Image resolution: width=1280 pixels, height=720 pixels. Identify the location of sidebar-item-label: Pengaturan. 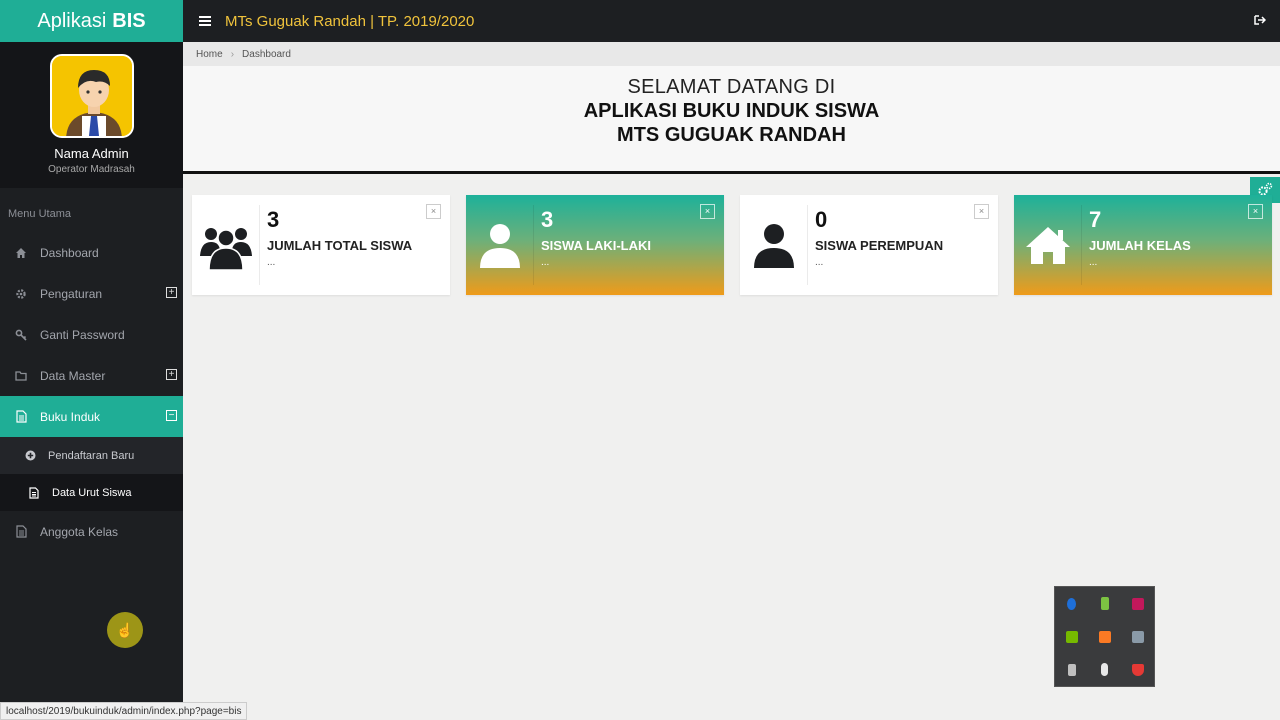
(71, 293).